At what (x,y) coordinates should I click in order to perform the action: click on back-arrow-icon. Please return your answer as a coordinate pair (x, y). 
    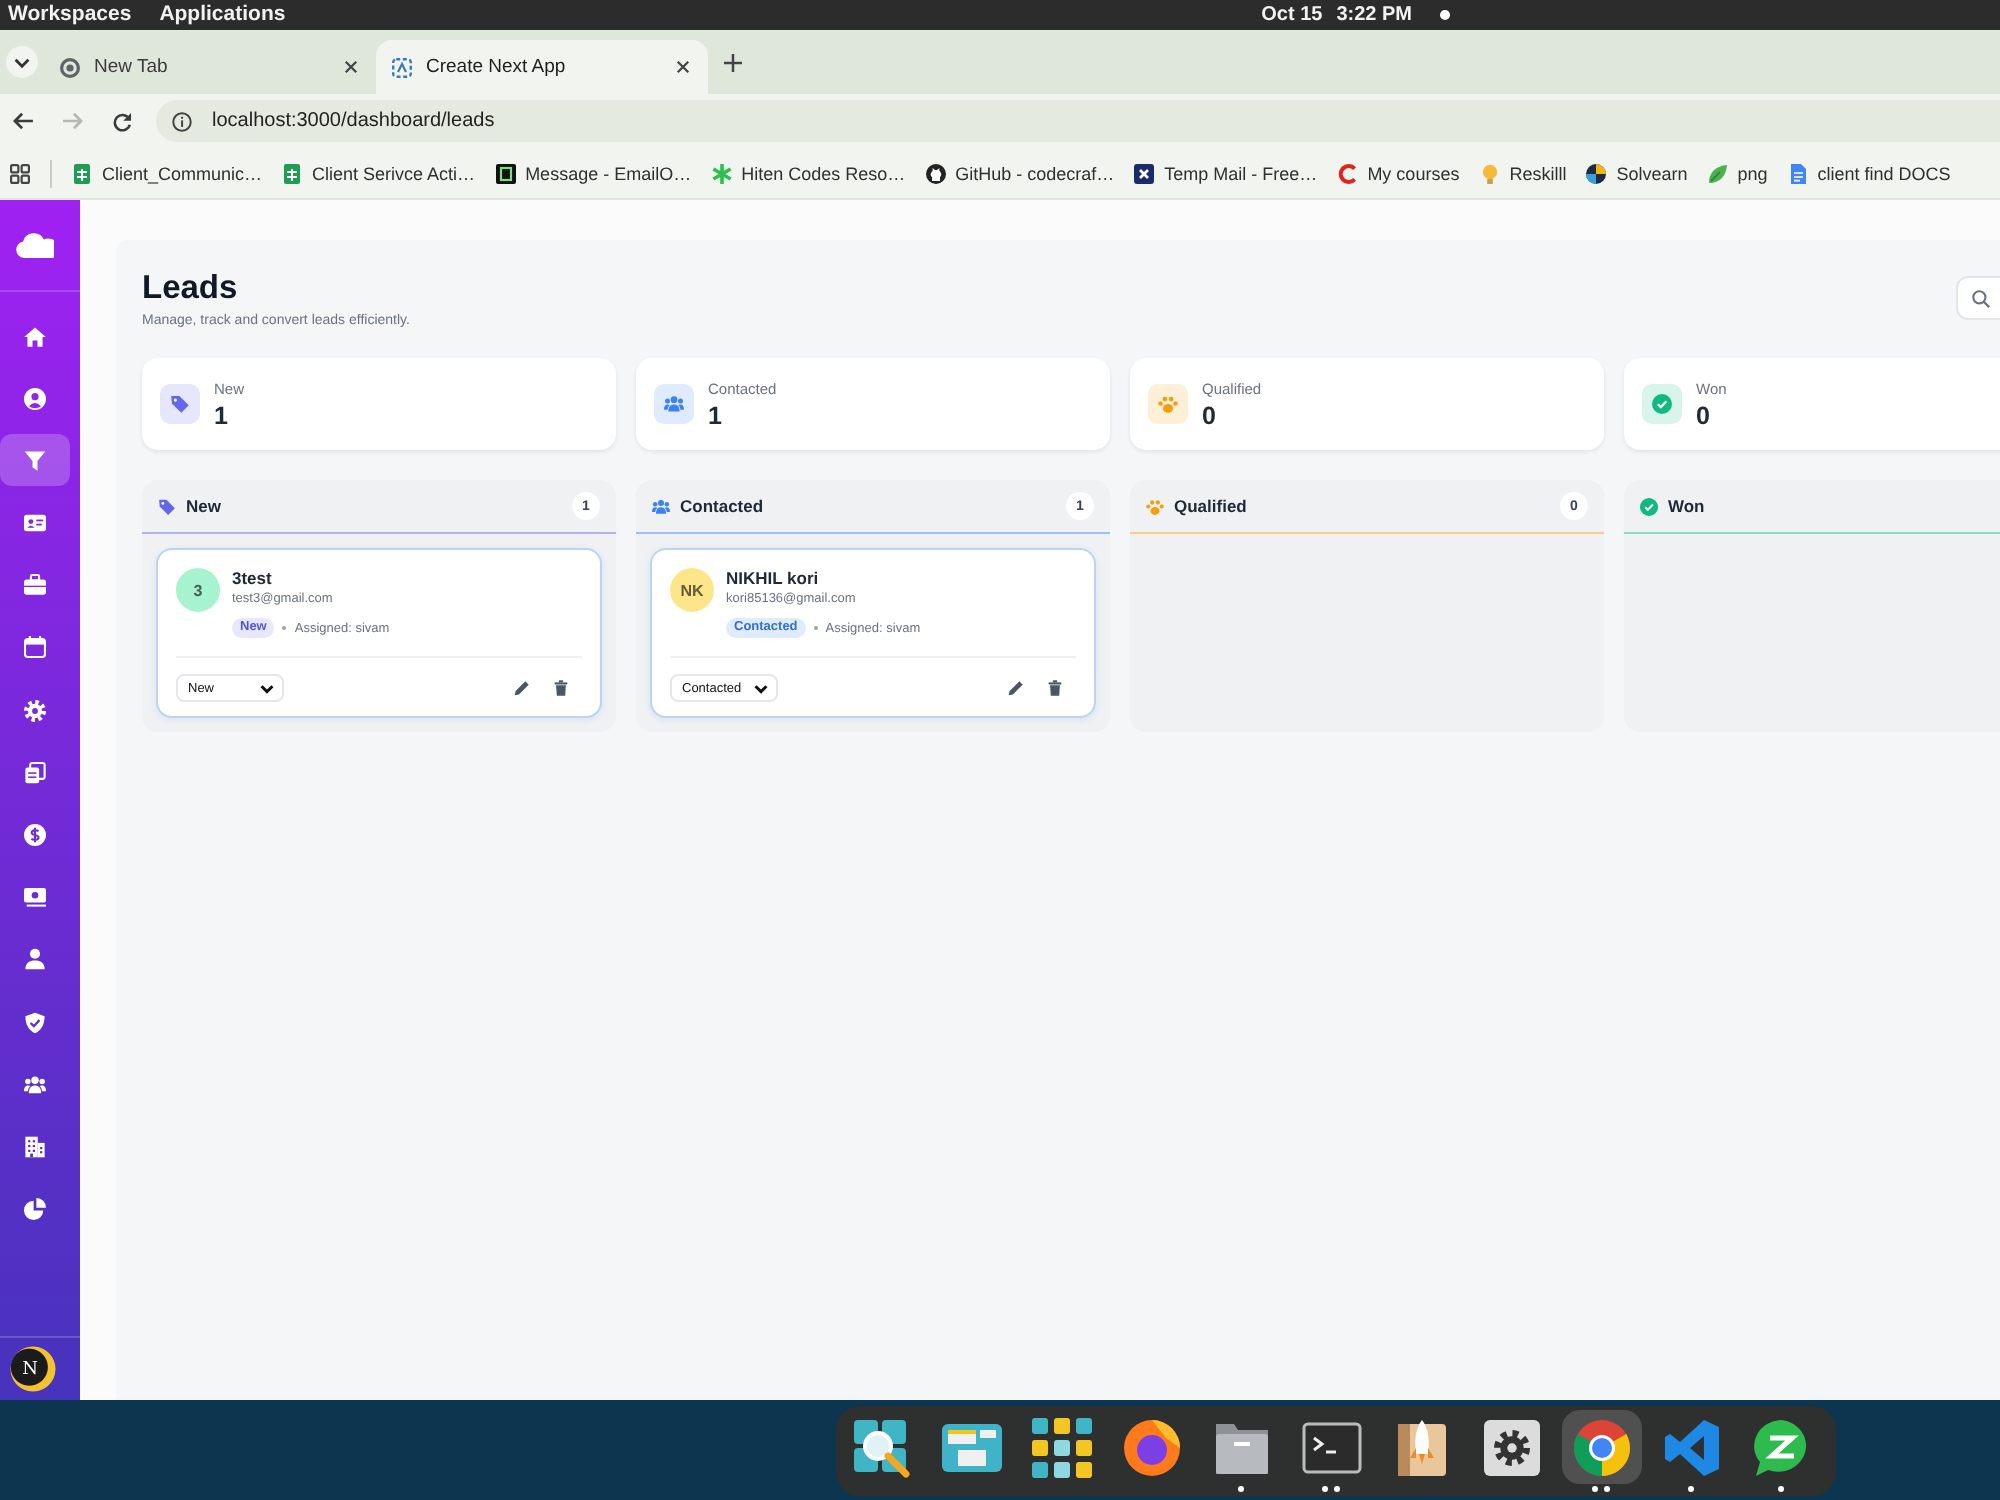
    Looking at the image, I should click on (23, 121).